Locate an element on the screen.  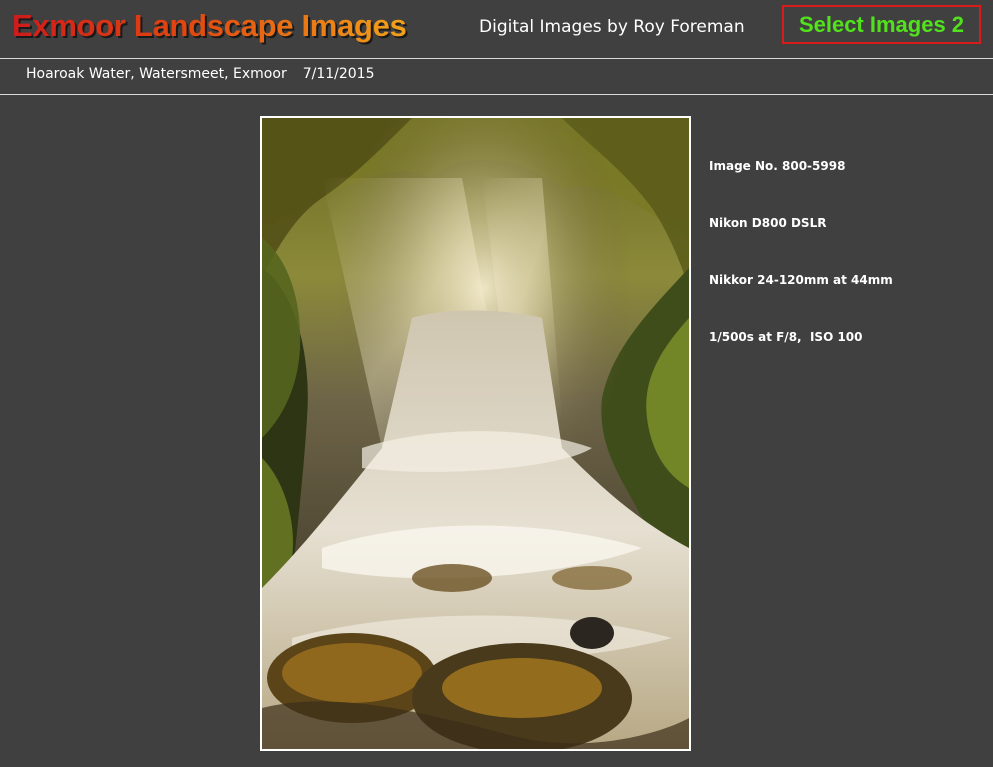
divider-bottom is located at coordinates (496, 94).